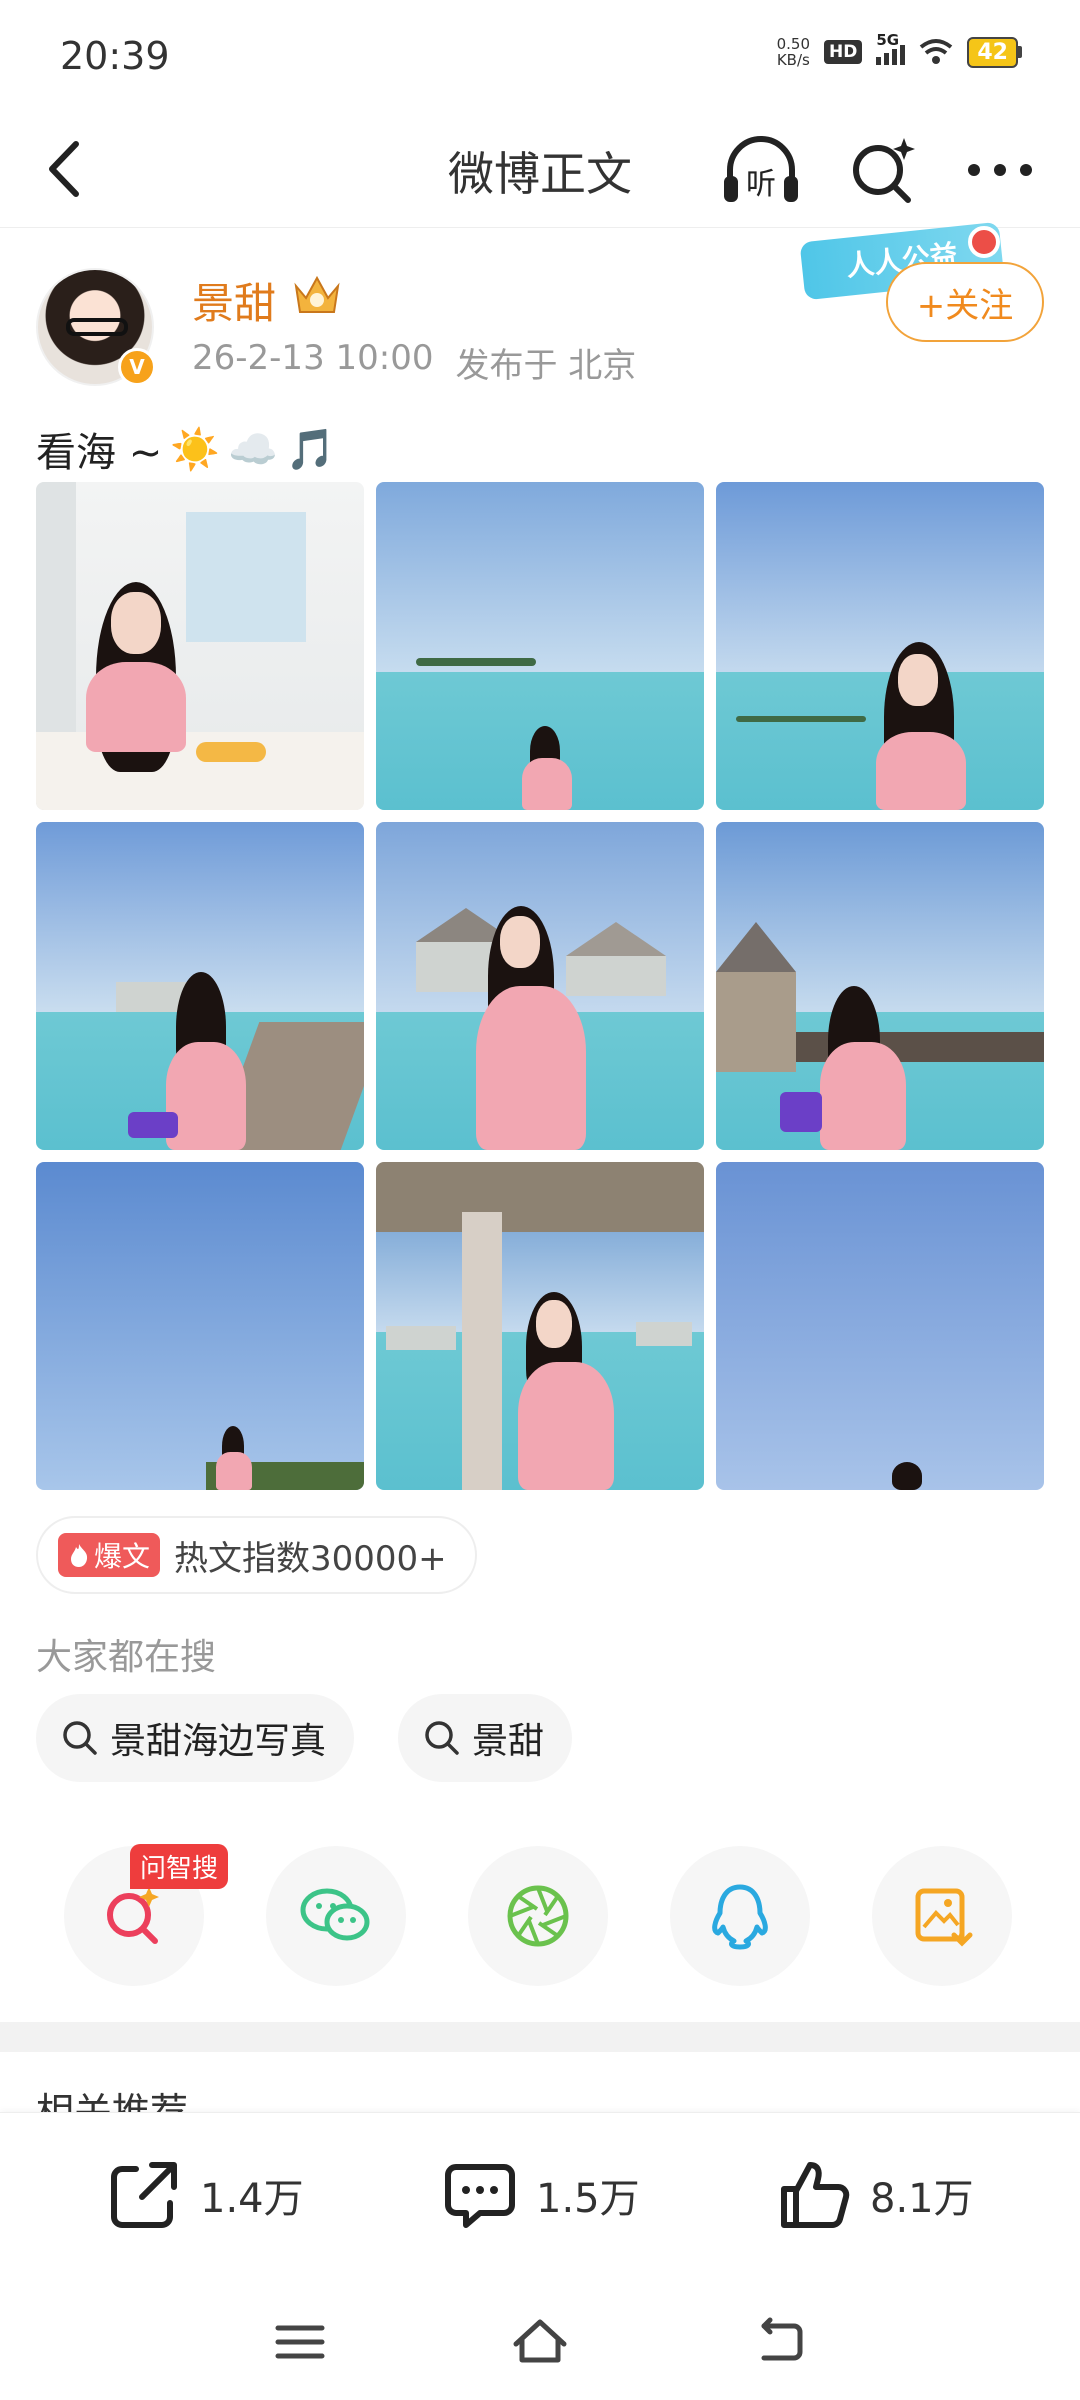 The height and width of the screenshot is (2400, 1080). I want to click on system-nav-bar, so click(540, 2341).